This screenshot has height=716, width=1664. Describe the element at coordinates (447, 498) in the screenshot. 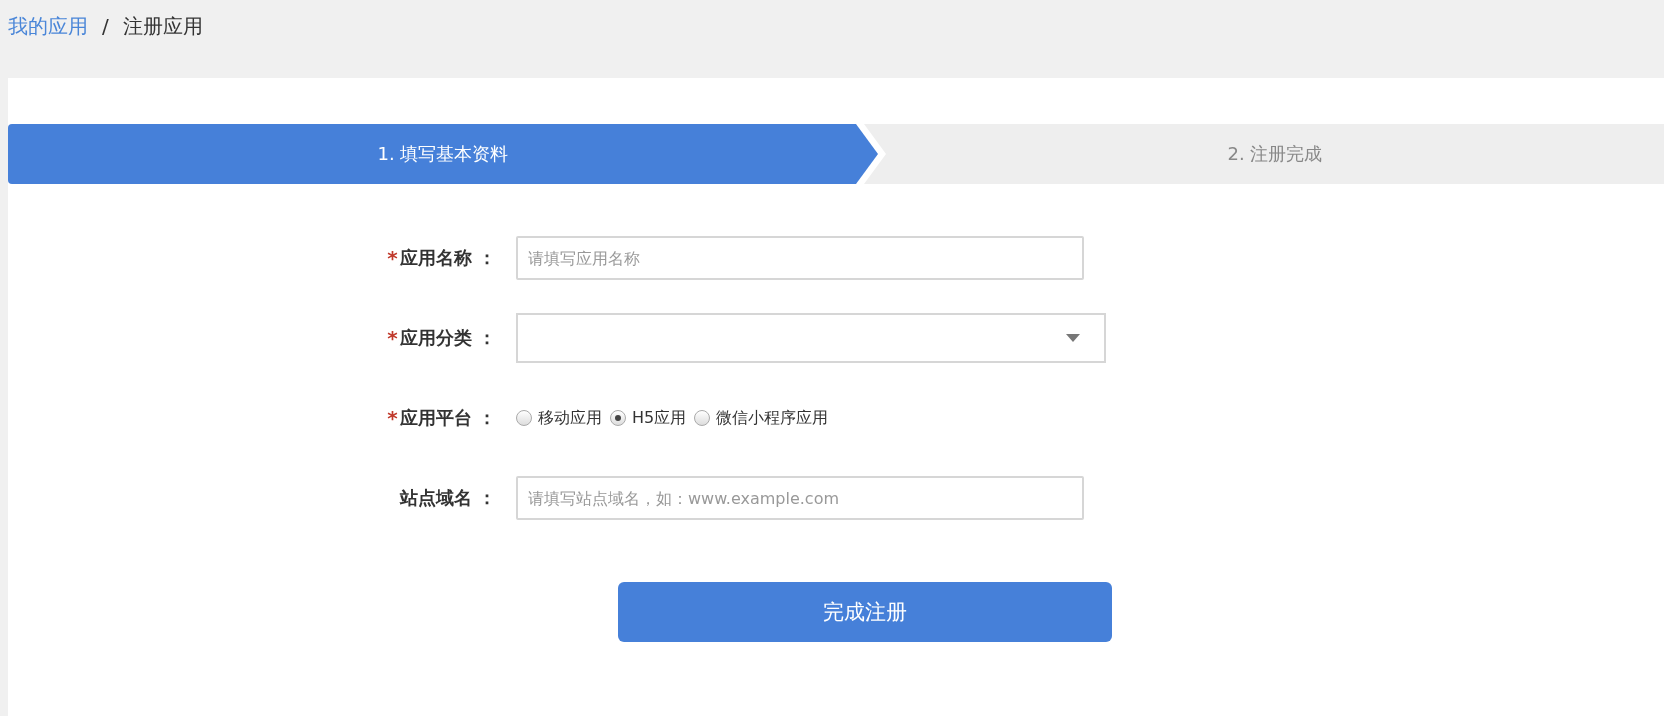

I see `field-label: 站点域名 ：` at that location.